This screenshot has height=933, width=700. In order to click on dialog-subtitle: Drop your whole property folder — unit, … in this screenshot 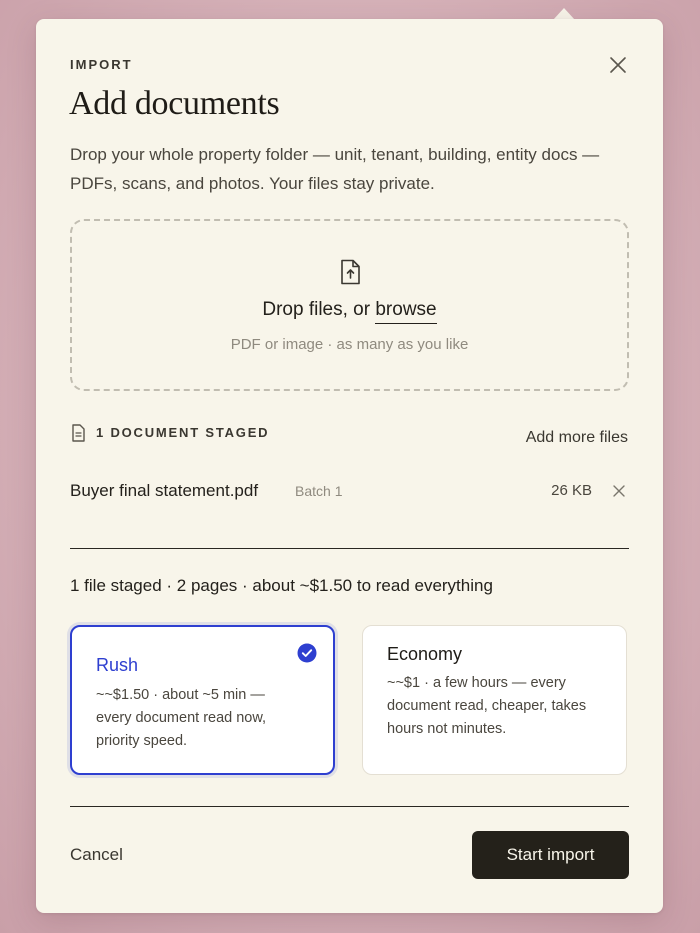, I will do `click(335, 169)`.